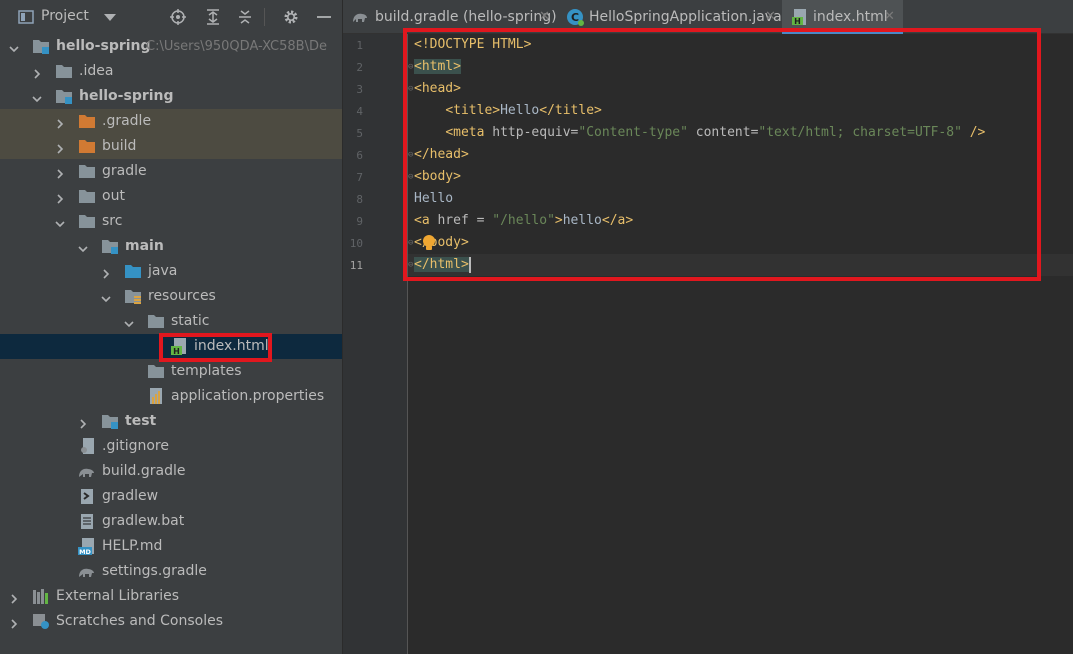  Describe the element at coordinates (171, 496) in the screenshot. I see `tree-item-gradlew: gradlew` at that location.